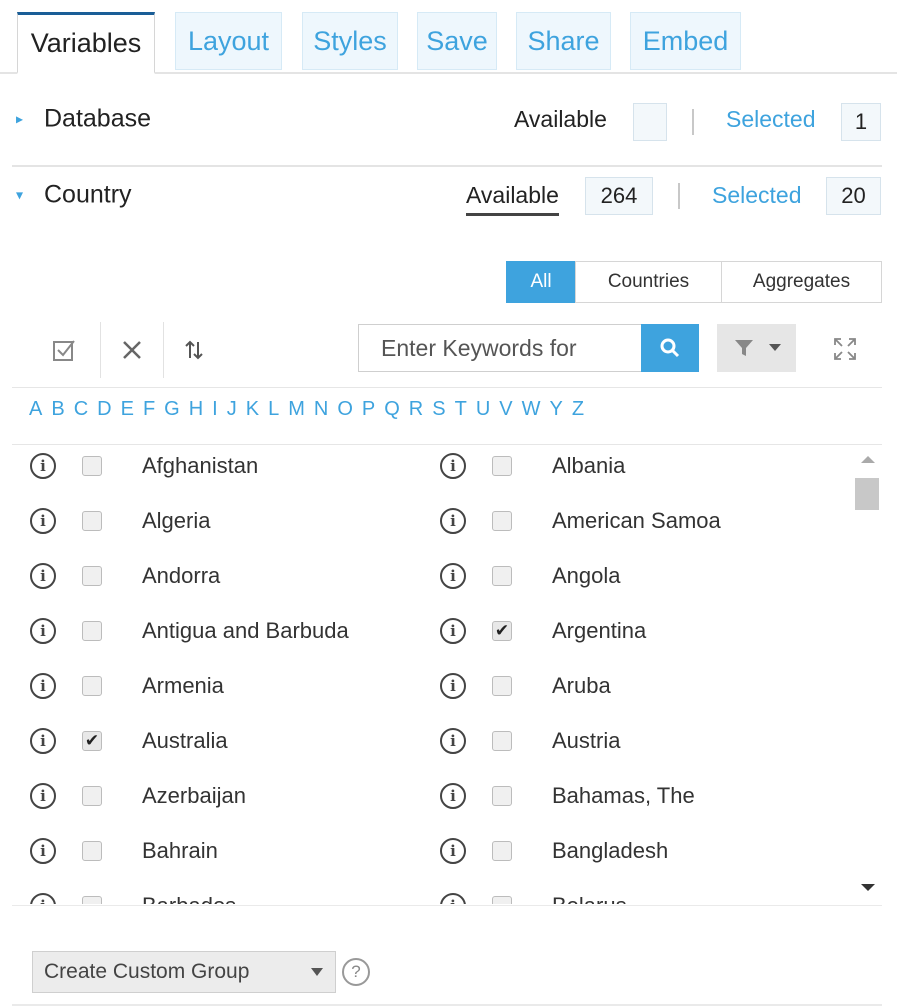 This screenshot has height=1008, width=897. Describe the element at coordinates (630, 521) in the screenshot. I see `list-item: i American Samoa` at that location.